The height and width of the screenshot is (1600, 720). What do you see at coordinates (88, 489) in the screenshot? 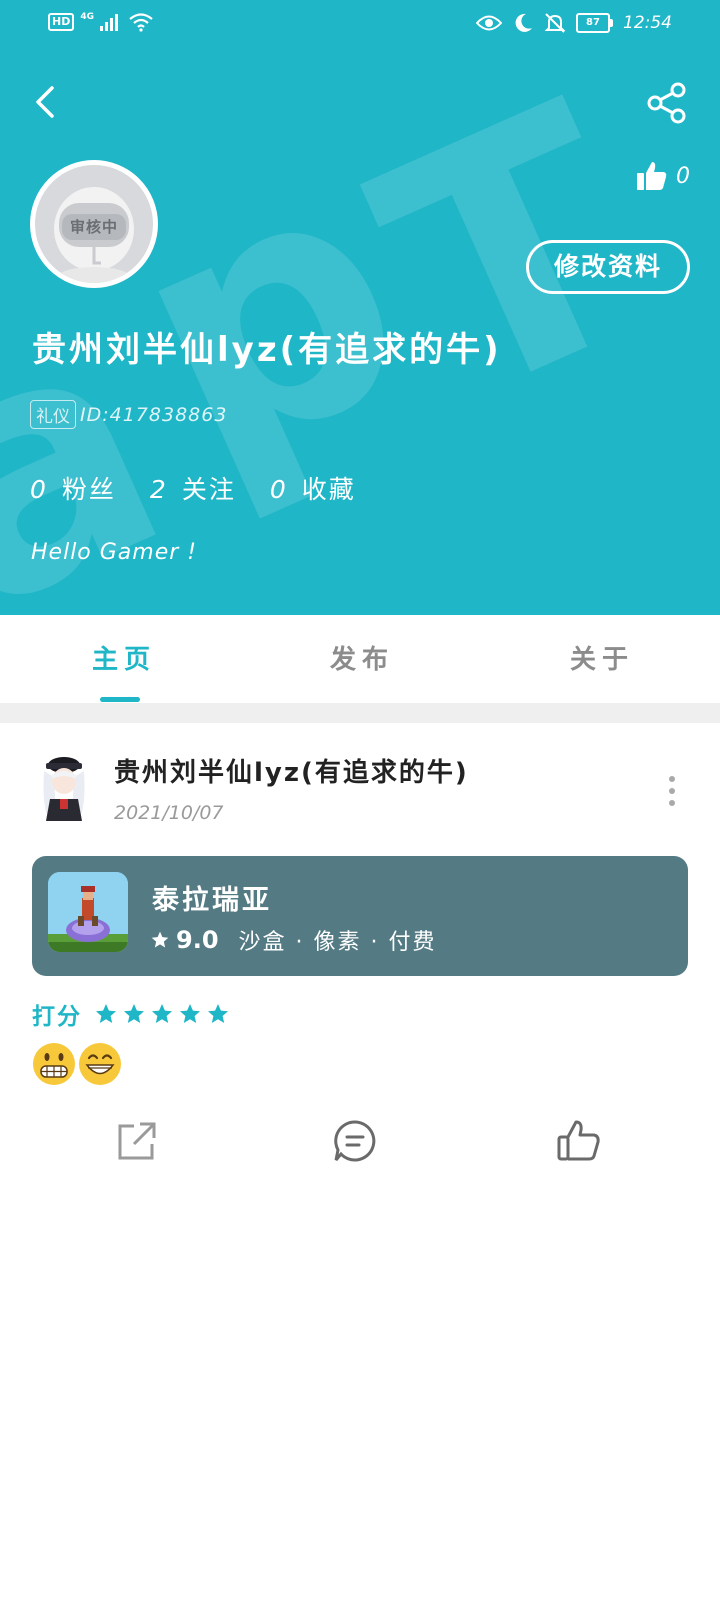
I see `stat-label: 粉丝` at bounding box center [88, 489].